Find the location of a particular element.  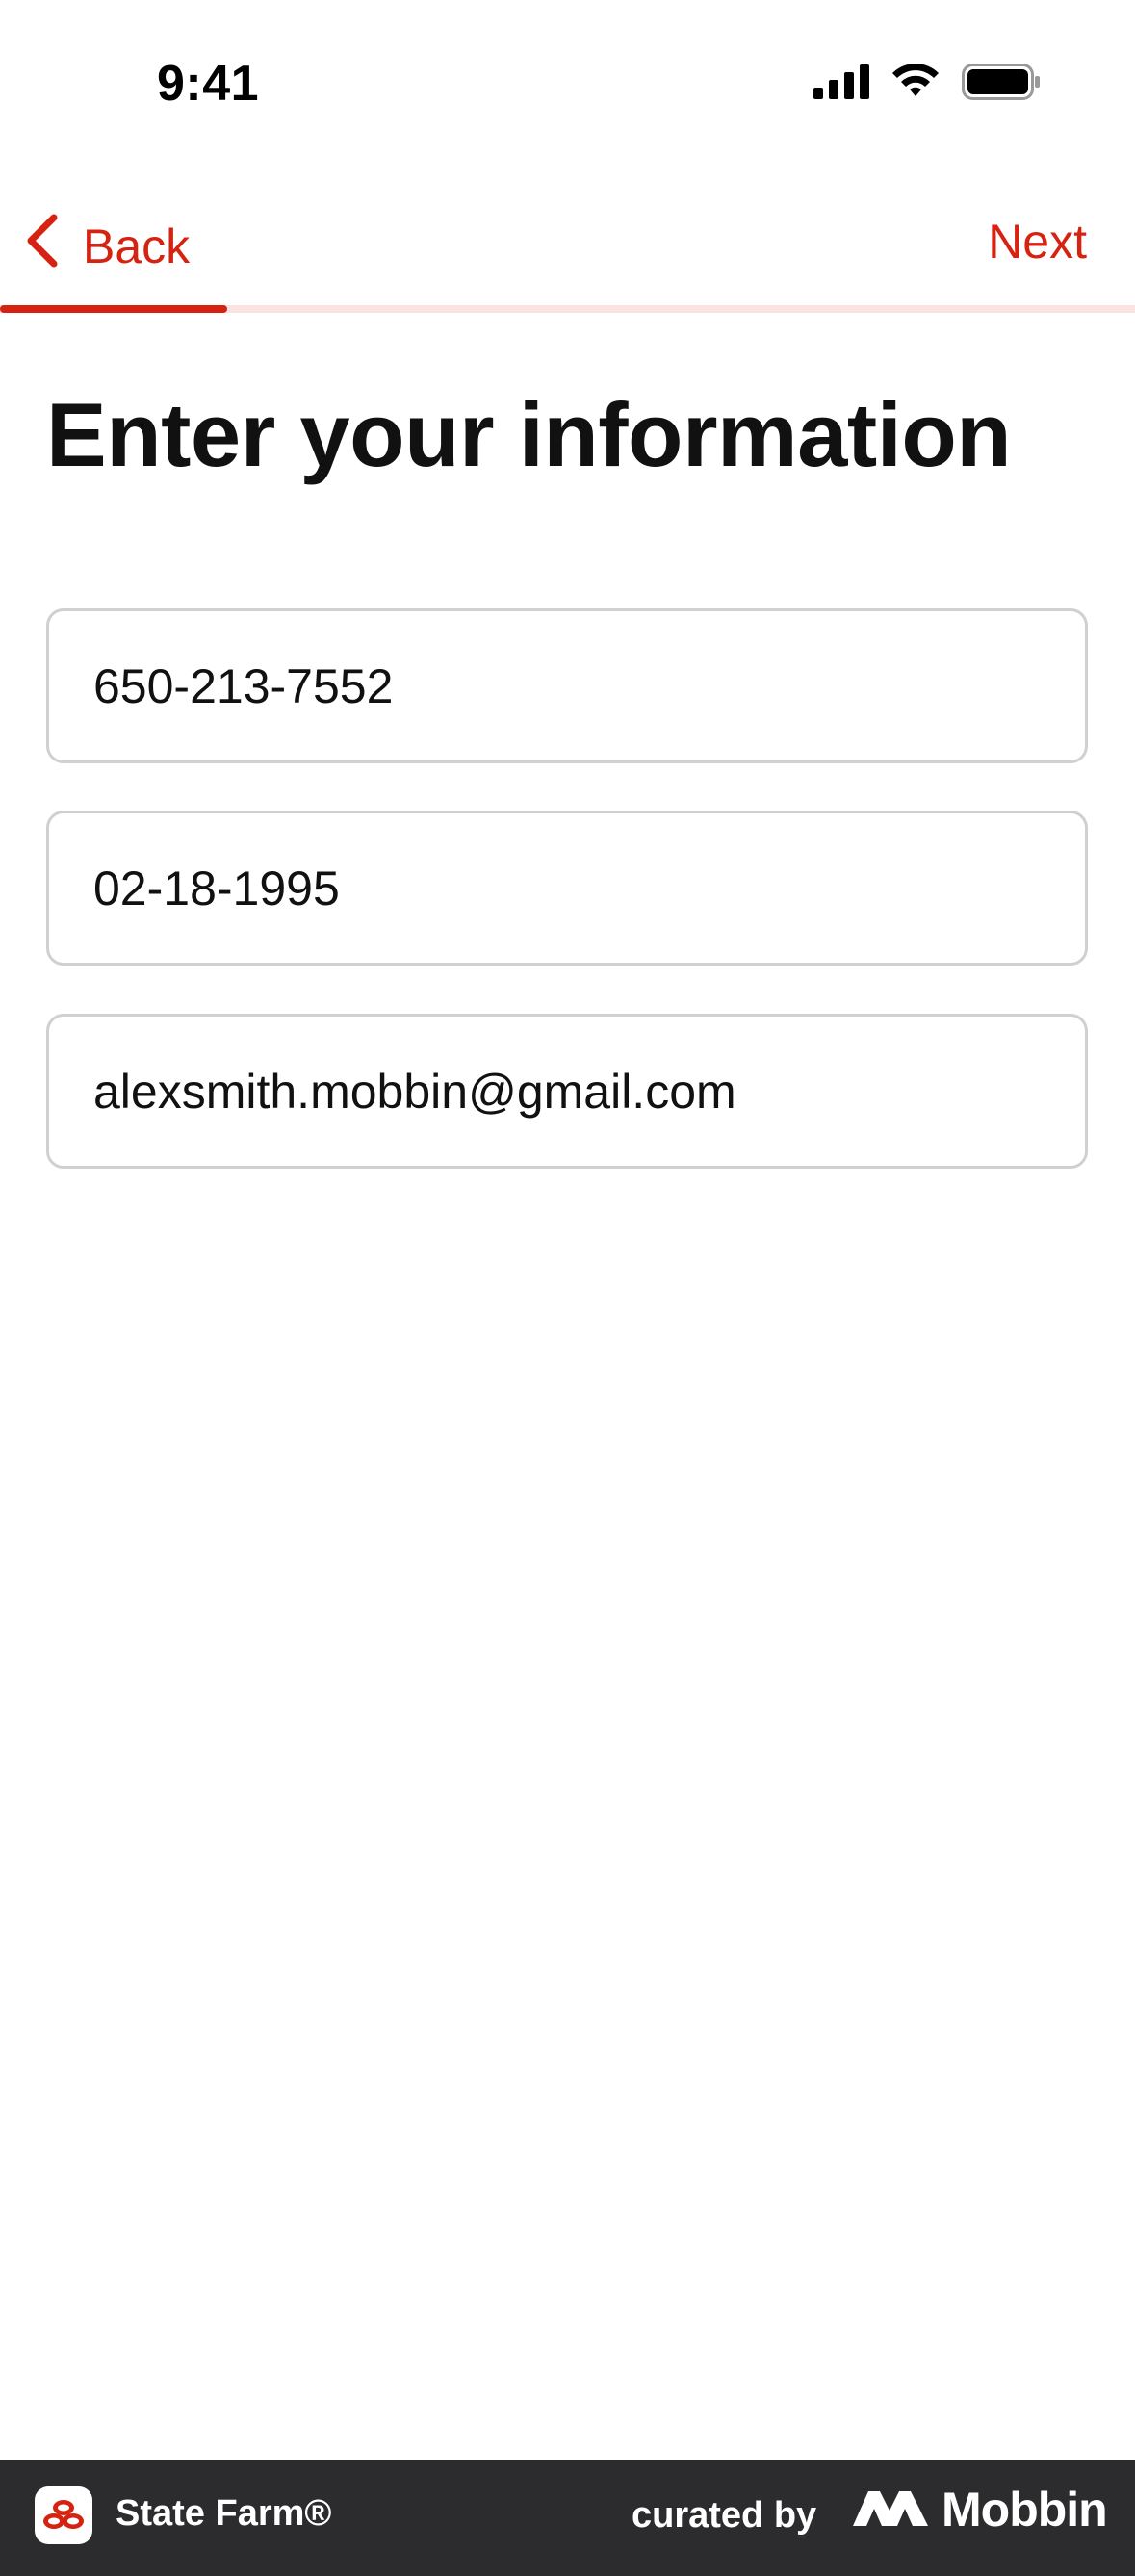

progress-bar is located at coordinates (567, 309).